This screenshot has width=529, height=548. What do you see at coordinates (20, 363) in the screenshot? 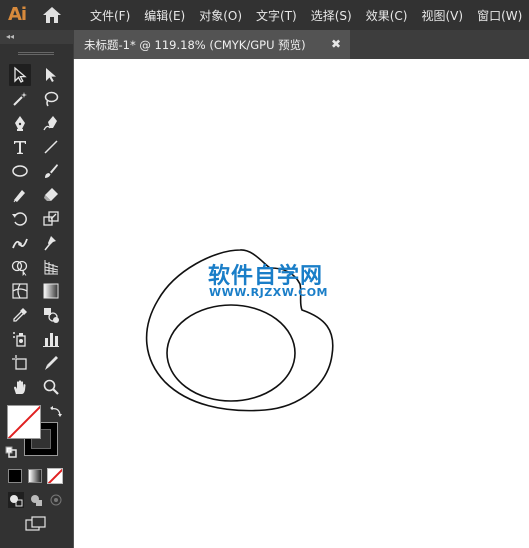
I see `artboard-tool-icon` at bounding box center [20, 363].